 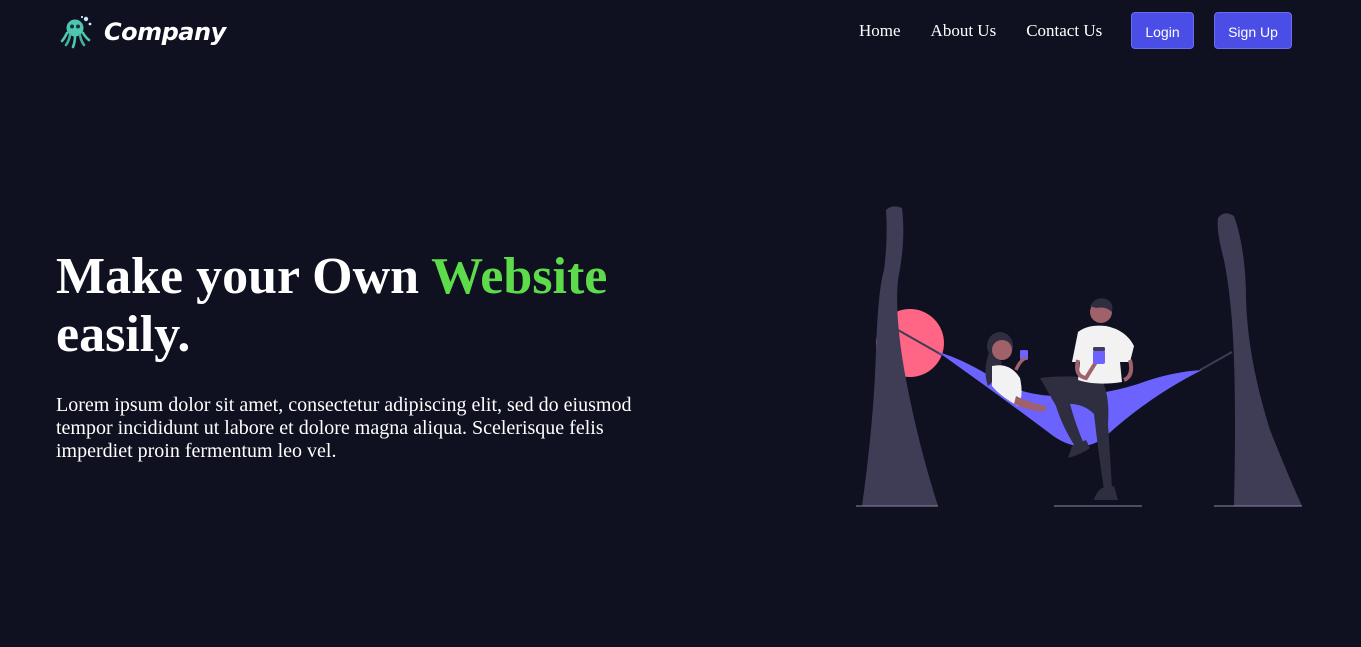 What do you see at coordinates (165, 32) in the screenshot?
I see `brand-name: Company` at bounding box center [165, 32].